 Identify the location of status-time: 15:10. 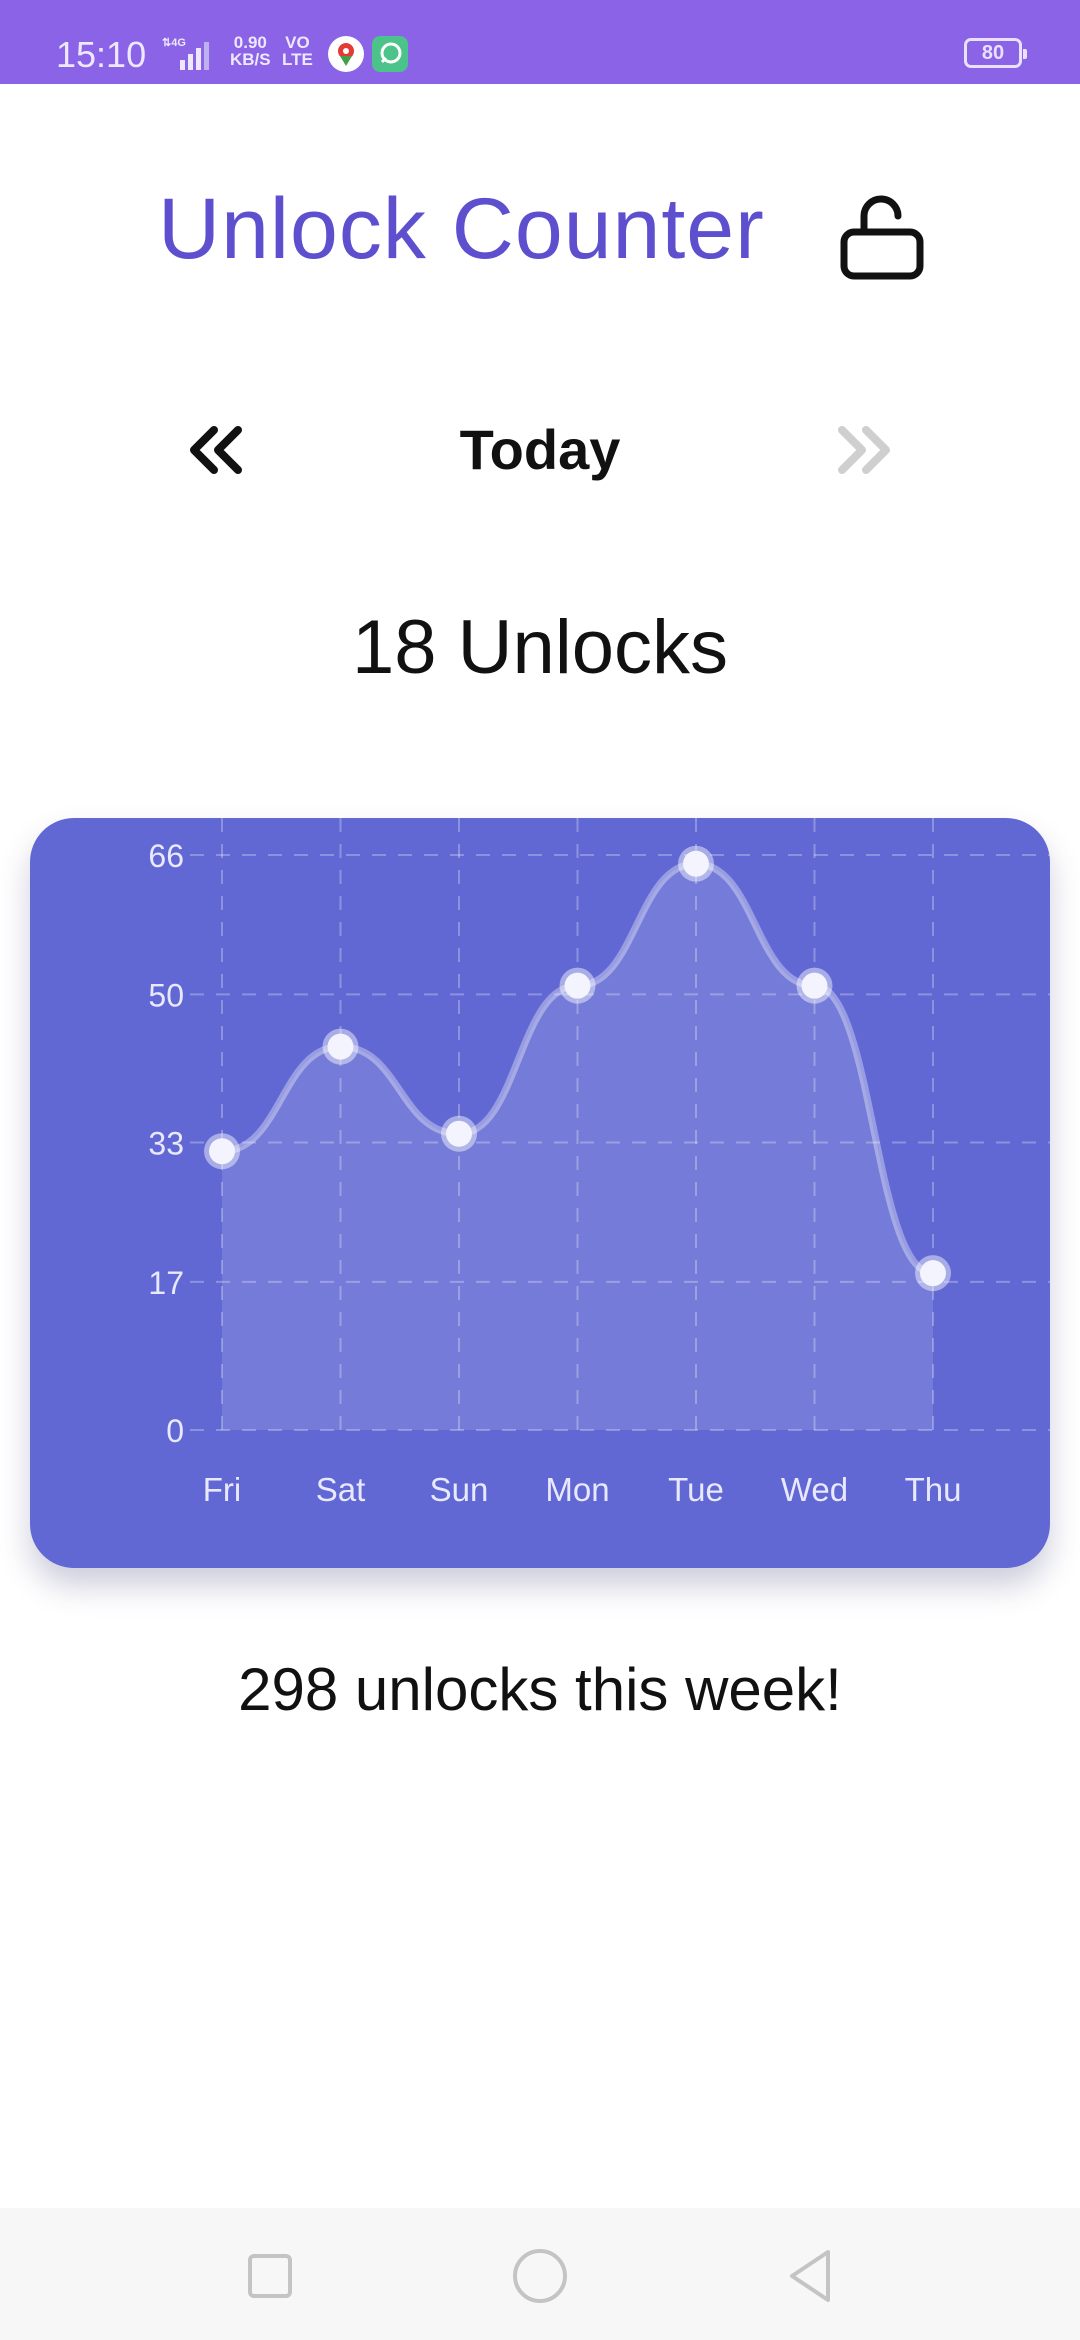
(101, 54).